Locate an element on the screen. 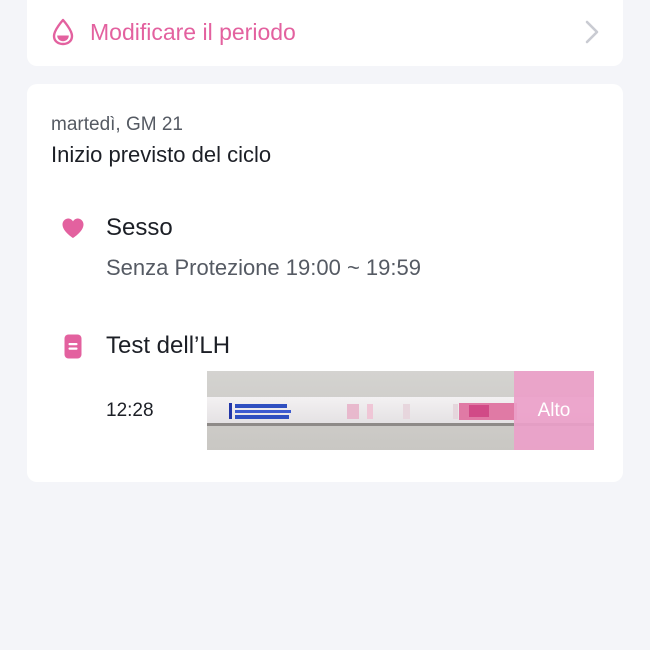  heart-icon is located at coordinates (73, 228).